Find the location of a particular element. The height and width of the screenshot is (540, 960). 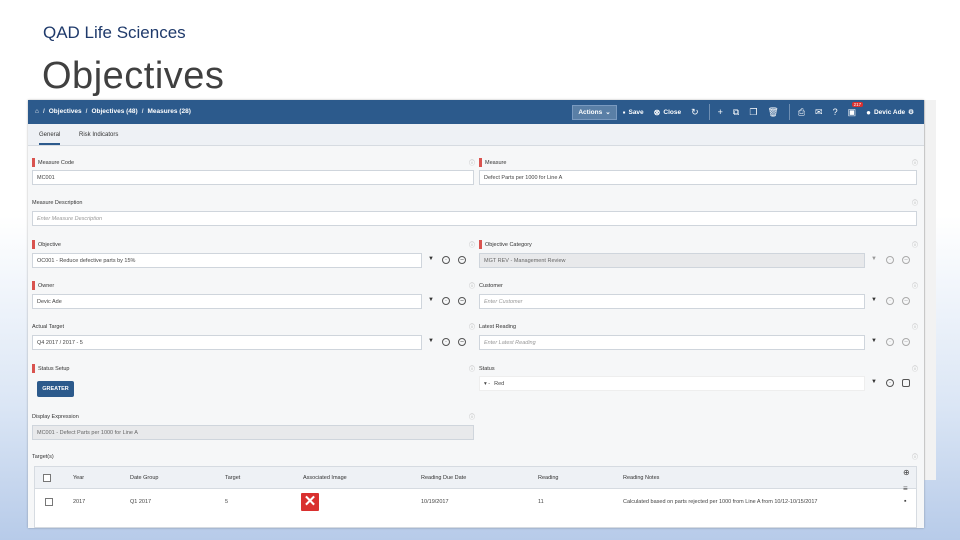

targets-label: Target(s) is located at coordinates (43, 456).